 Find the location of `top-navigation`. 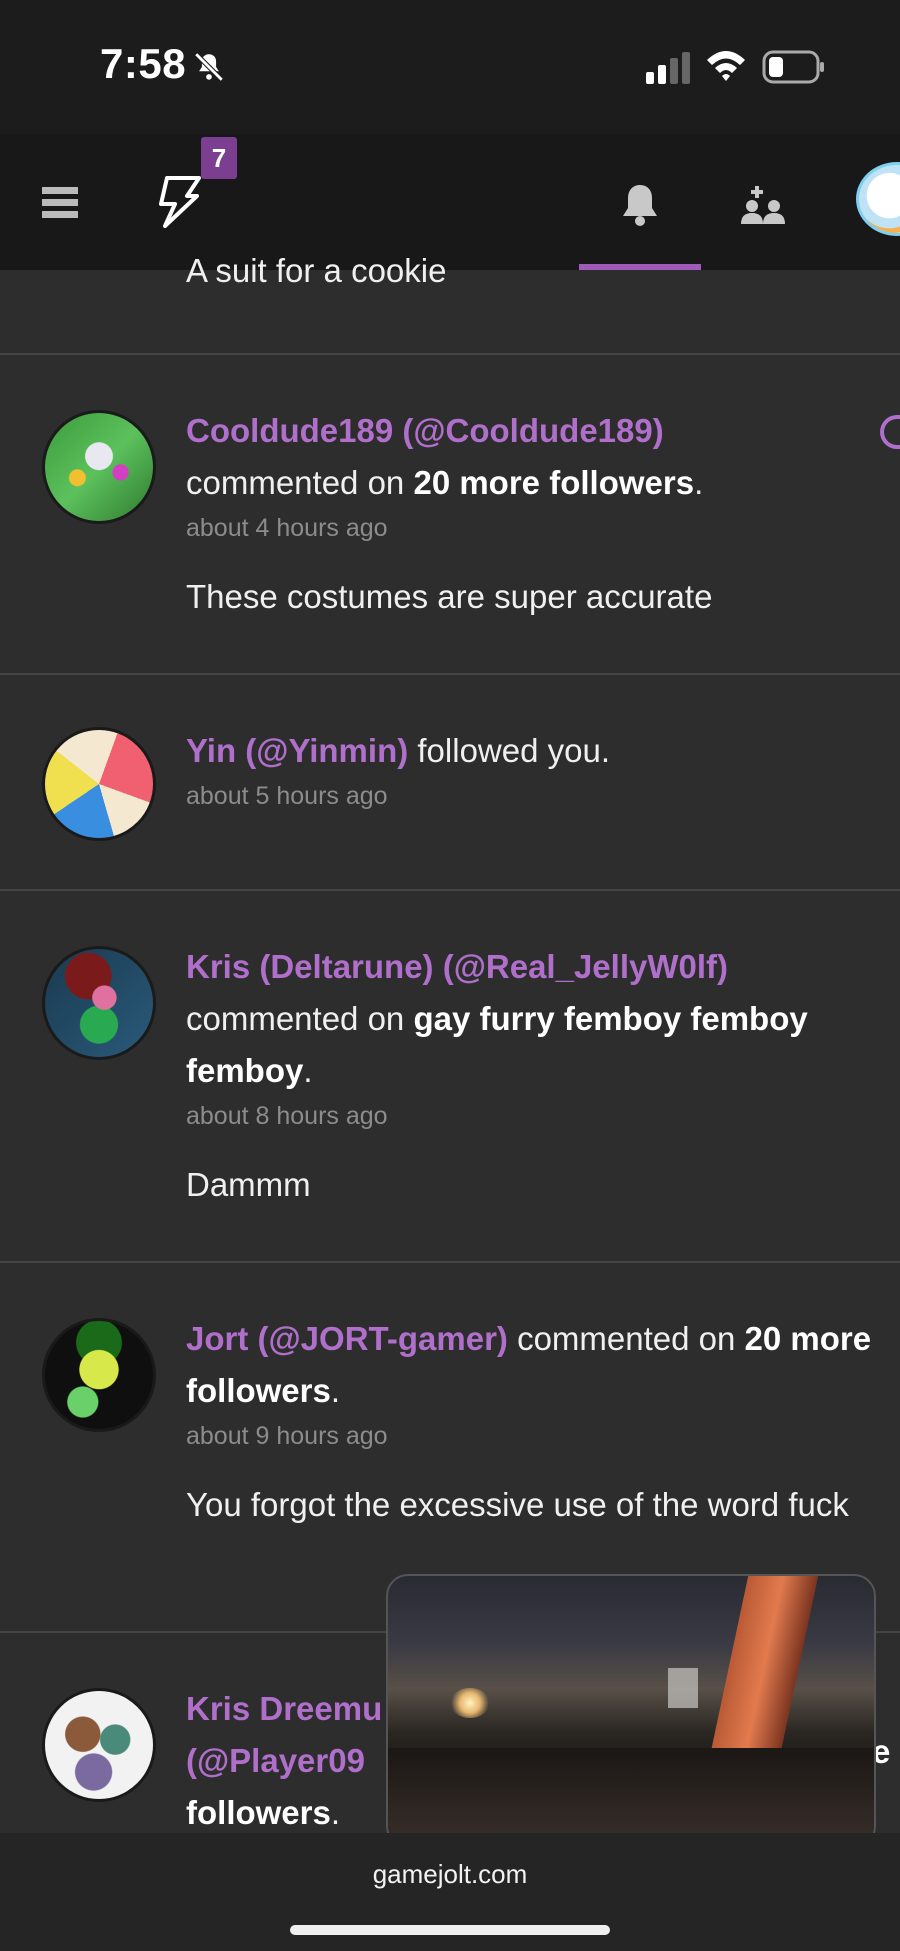

top-navigation is located at coordinates (450, 202).